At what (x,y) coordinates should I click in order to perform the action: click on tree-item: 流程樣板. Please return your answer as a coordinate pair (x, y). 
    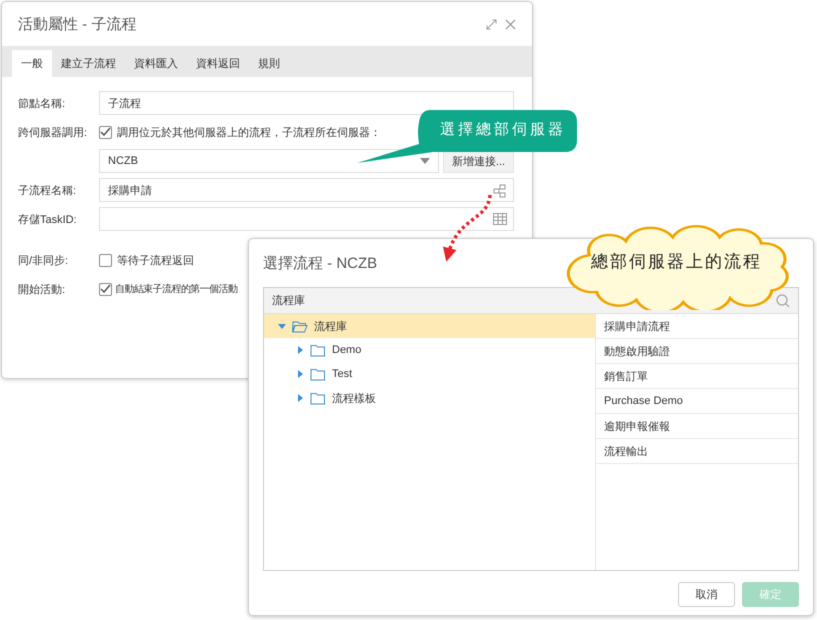
    Looking at the image, I should click on (429, 398).